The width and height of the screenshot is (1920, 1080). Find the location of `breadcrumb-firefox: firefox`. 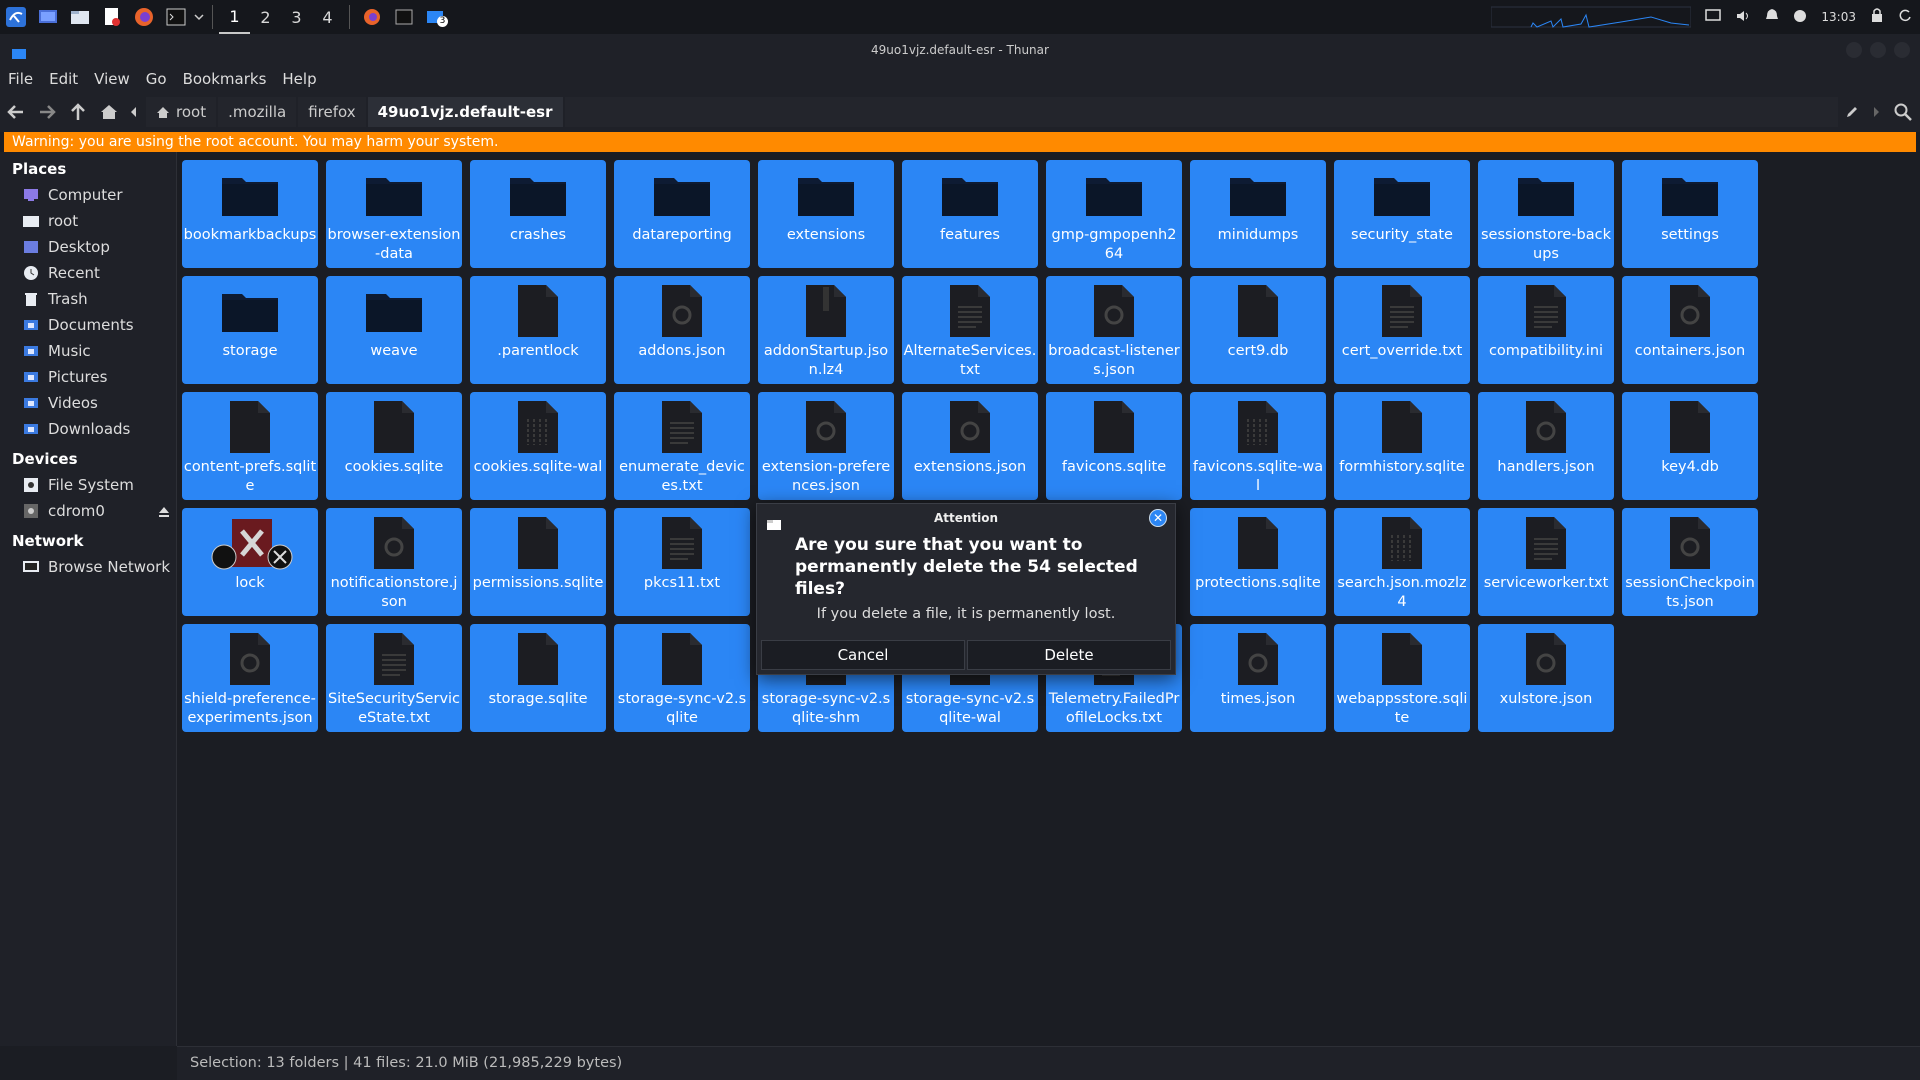

breadcrumb-firefox: firefox is located at coordinates (332, 112).